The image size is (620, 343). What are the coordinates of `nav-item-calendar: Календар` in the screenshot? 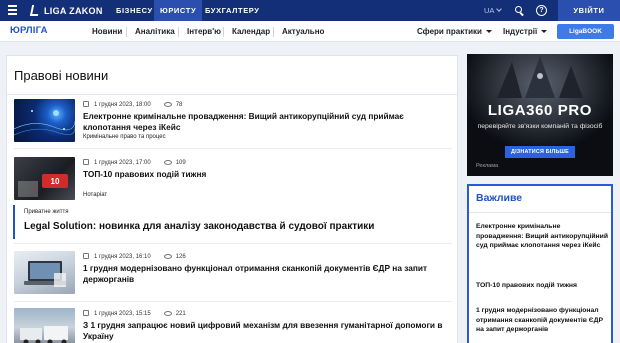 It's located at (251, 31).